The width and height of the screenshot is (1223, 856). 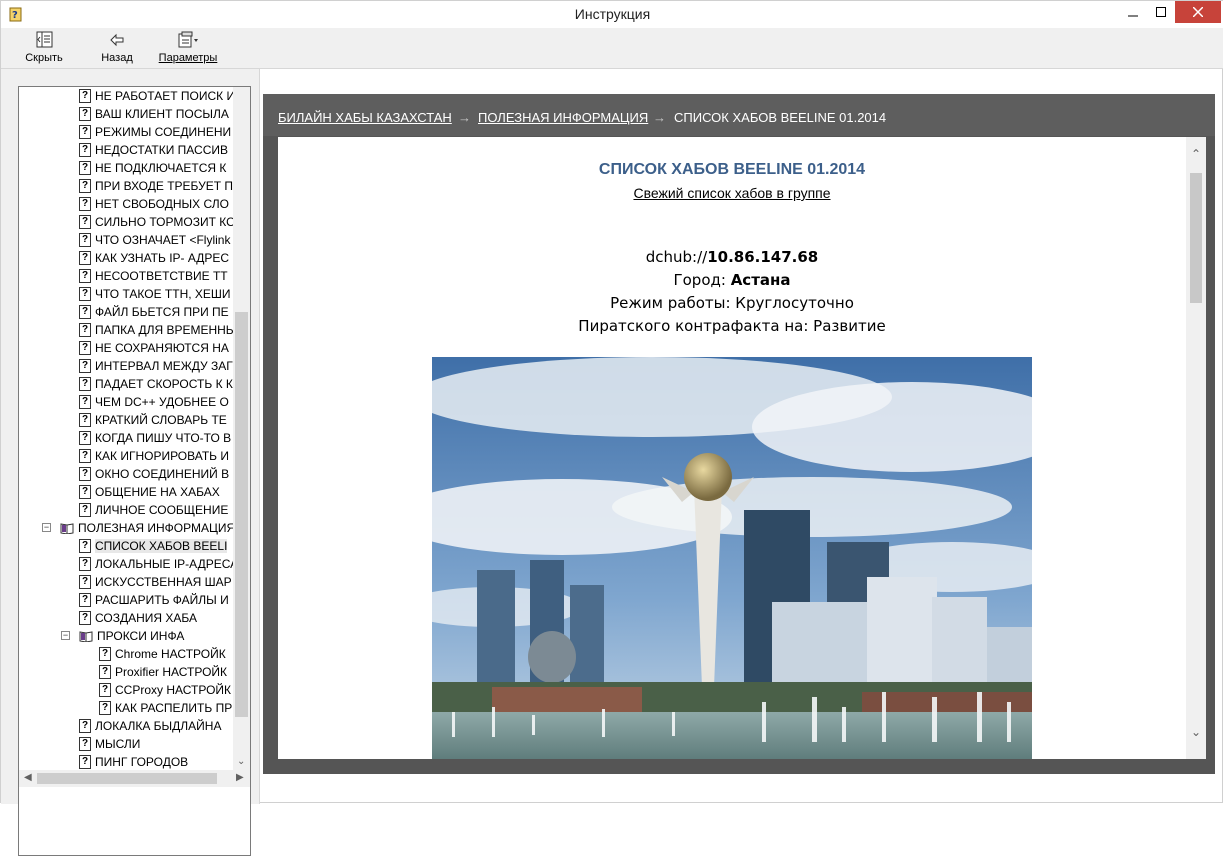 I want to click on tree-item-label: НЕСООТВЕТСТВИЕ ТТ, so click(x=161, y=276).